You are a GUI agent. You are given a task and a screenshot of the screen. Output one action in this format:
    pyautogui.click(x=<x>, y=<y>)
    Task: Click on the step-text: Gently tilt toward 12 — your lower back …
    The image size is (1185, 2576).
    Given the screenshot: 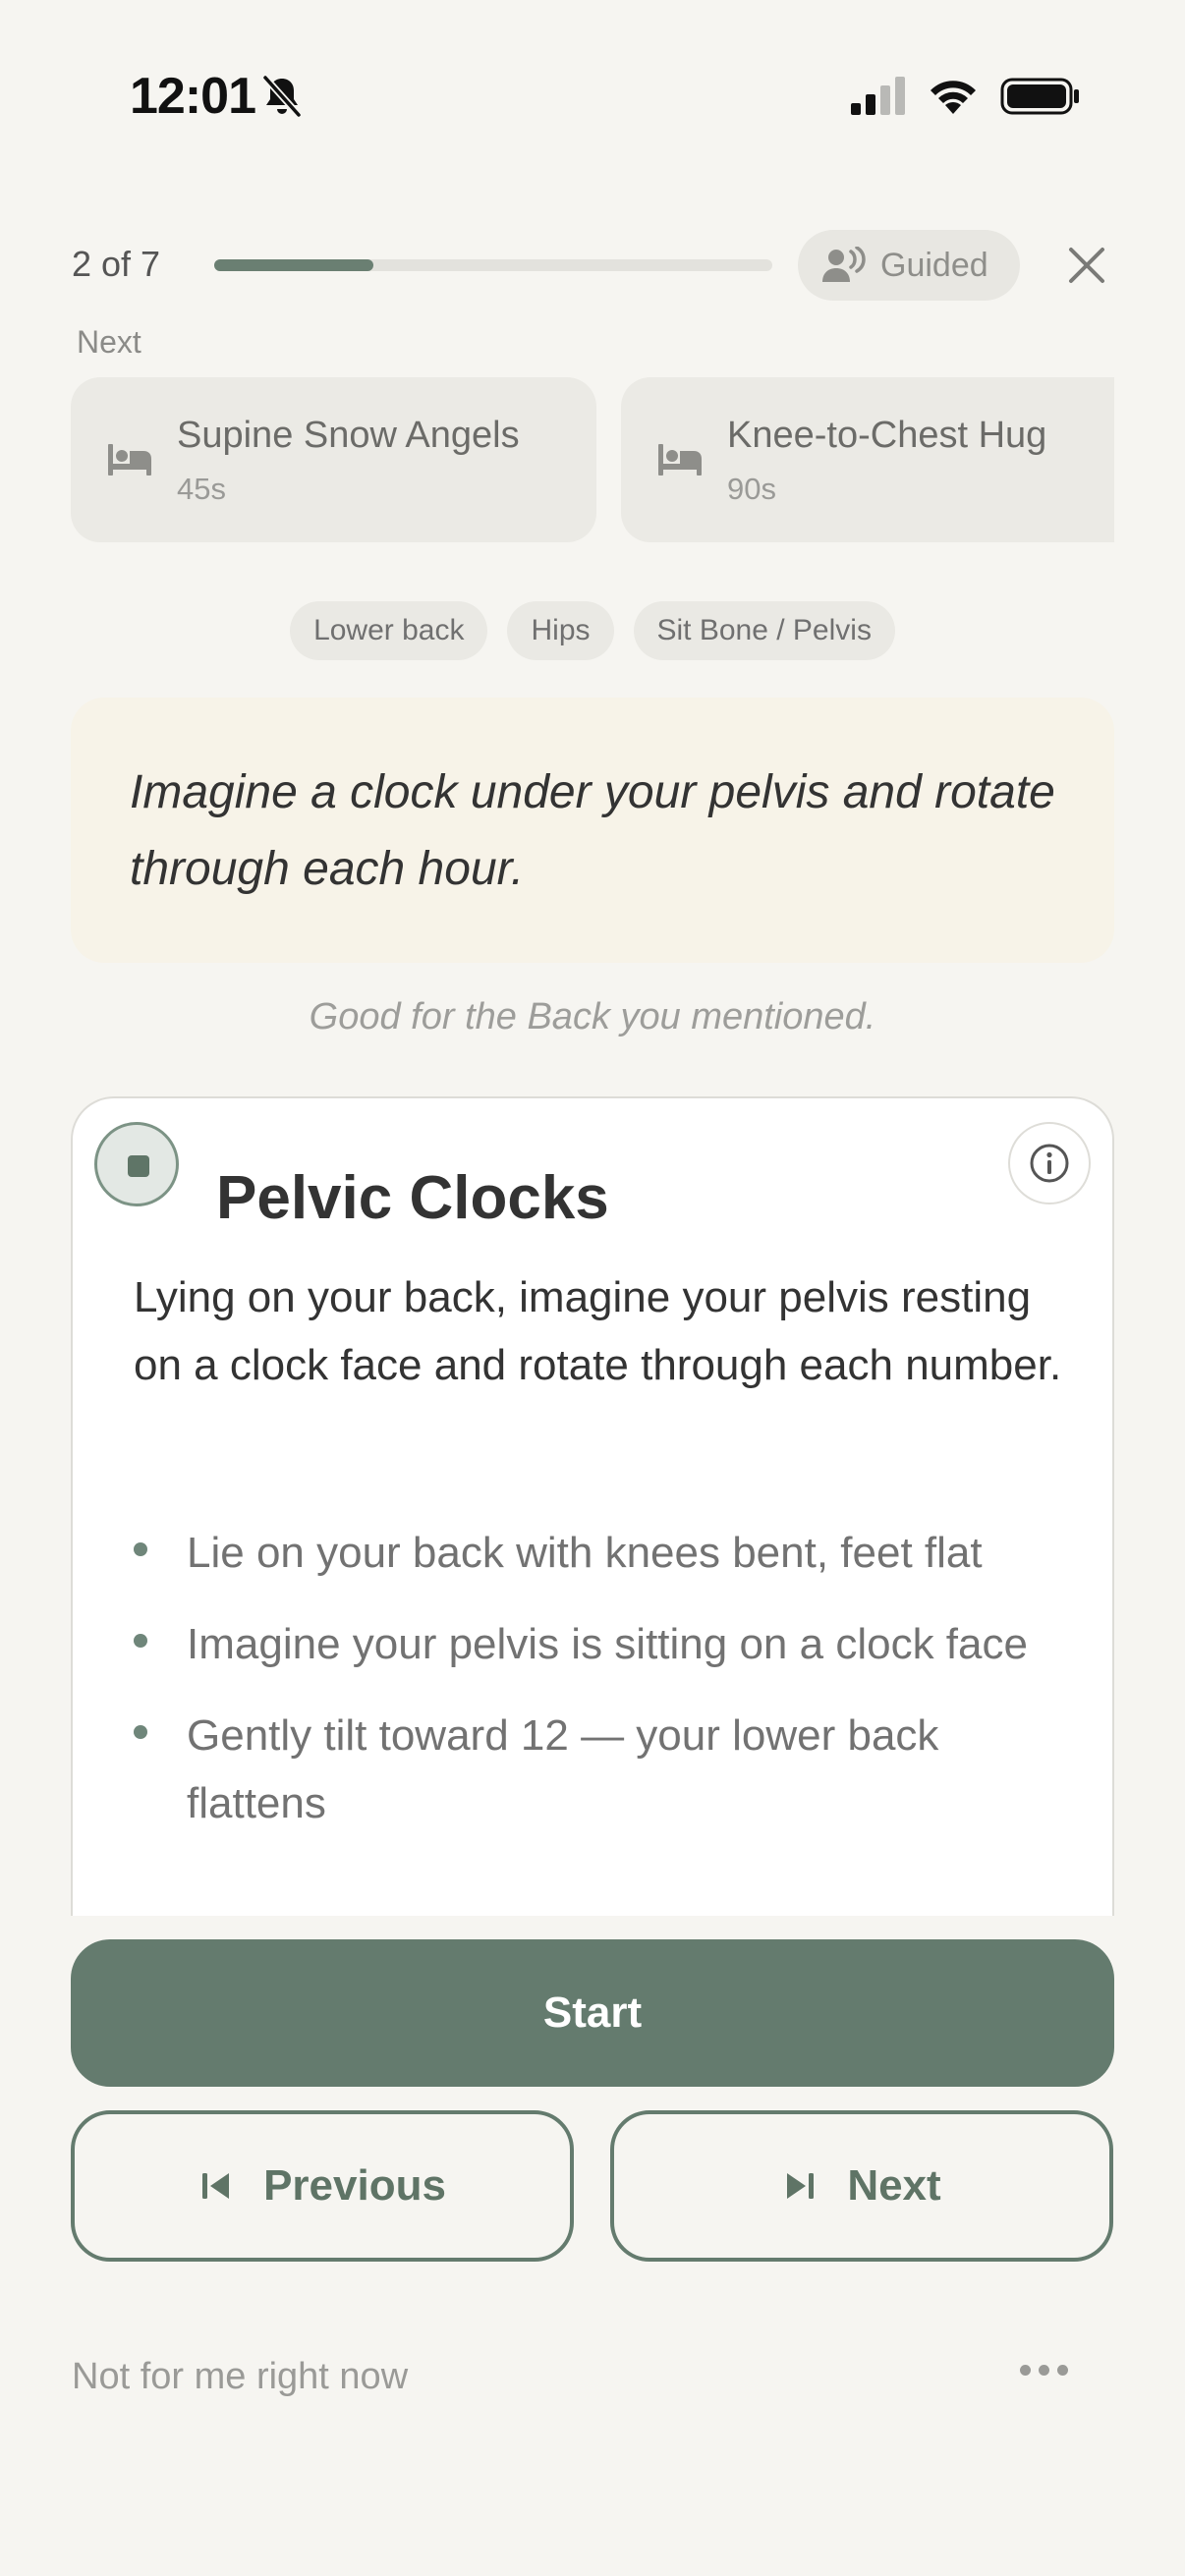 What is the action you would take?
    pyautogui.click(x=563, y=1769)
    